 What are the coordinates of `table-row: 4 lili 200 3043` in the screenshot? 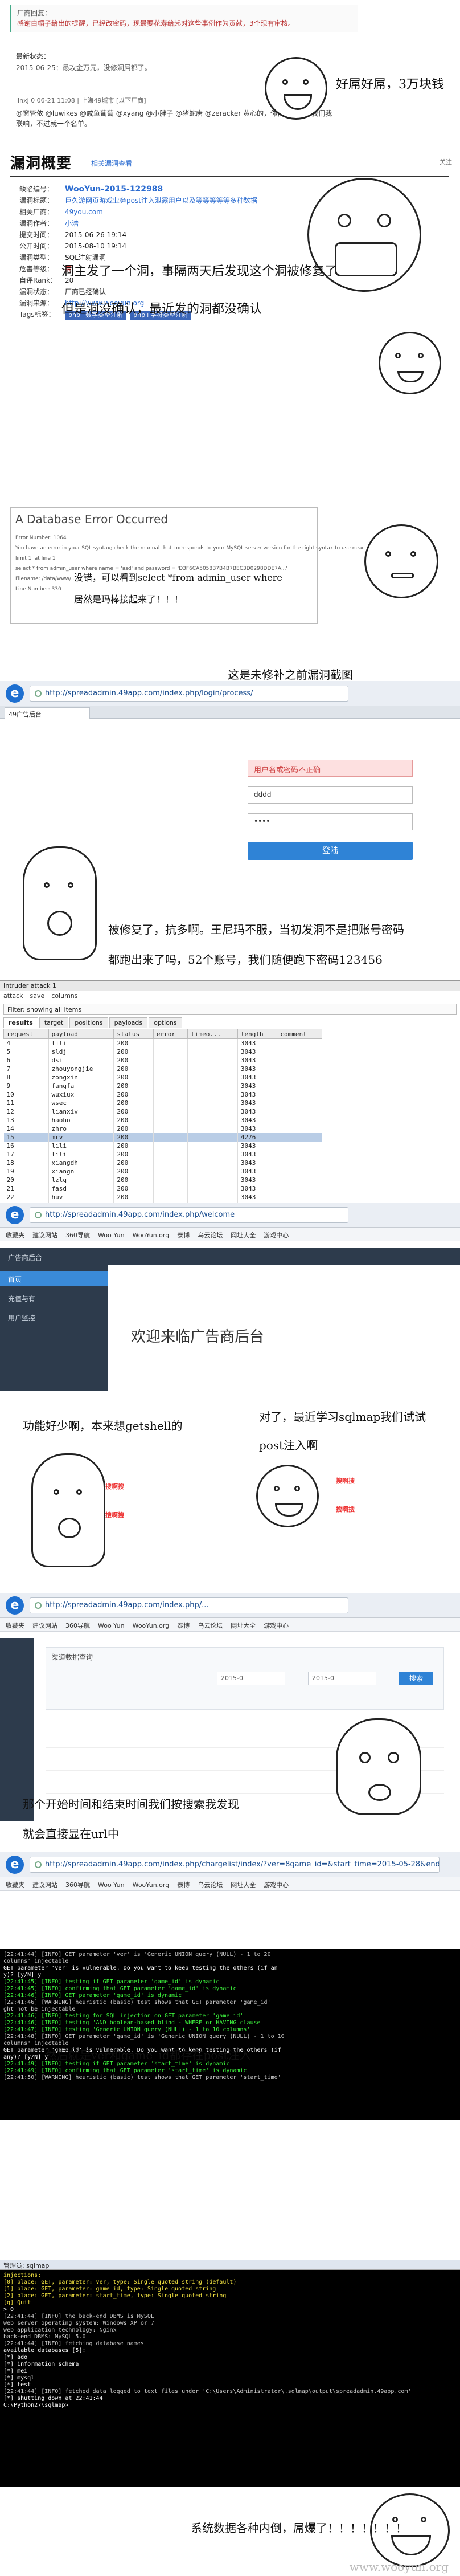 It's located at (162, 1042).